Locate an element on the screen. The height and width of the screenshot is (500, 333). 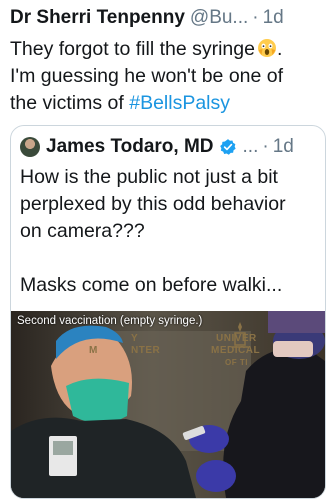
verified-badge-icon is located at coordinates (227, 147).